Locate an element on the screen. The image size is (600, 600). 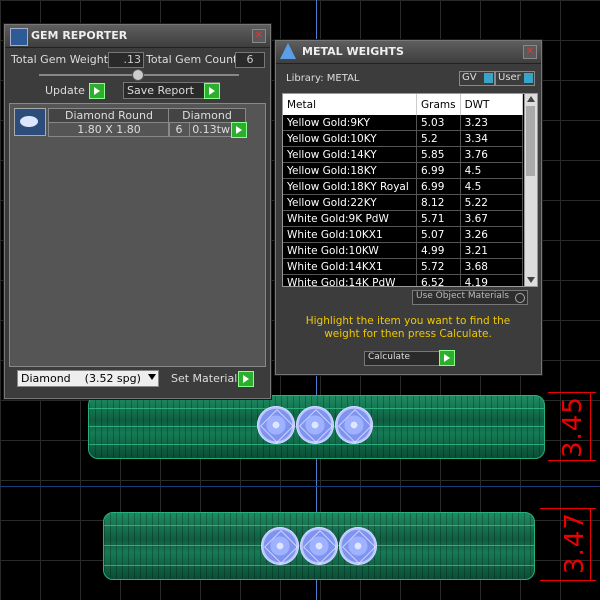
use-object-materials-toggle: Use Object Materials is located at coordinates (470, 297).